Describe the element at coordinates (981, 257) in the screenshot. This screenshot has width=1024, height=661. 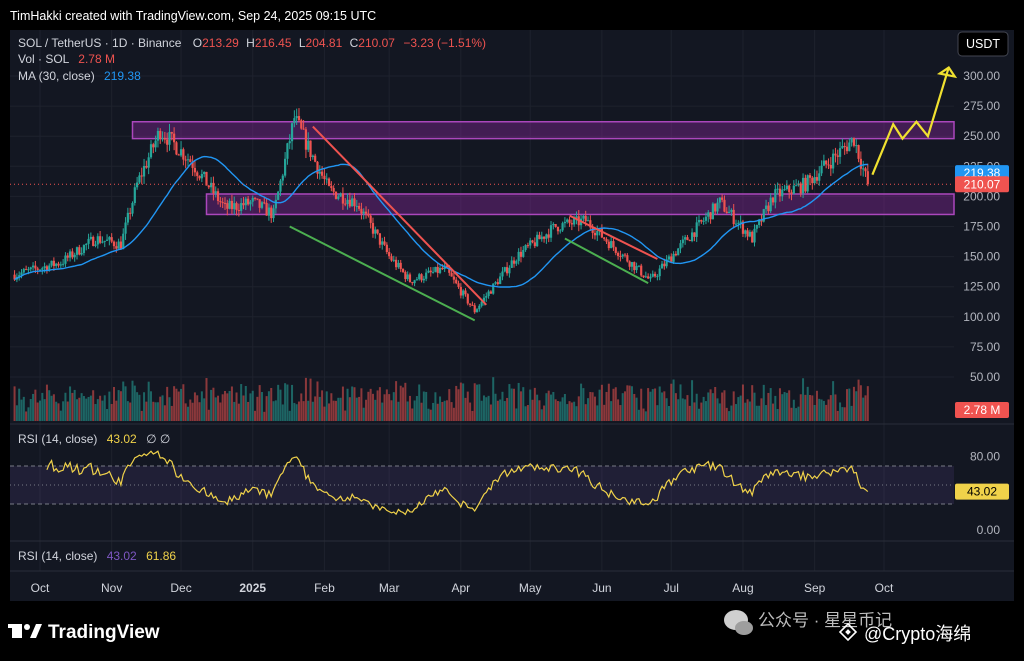
I see `price-tick-label: 150.00` at that location.